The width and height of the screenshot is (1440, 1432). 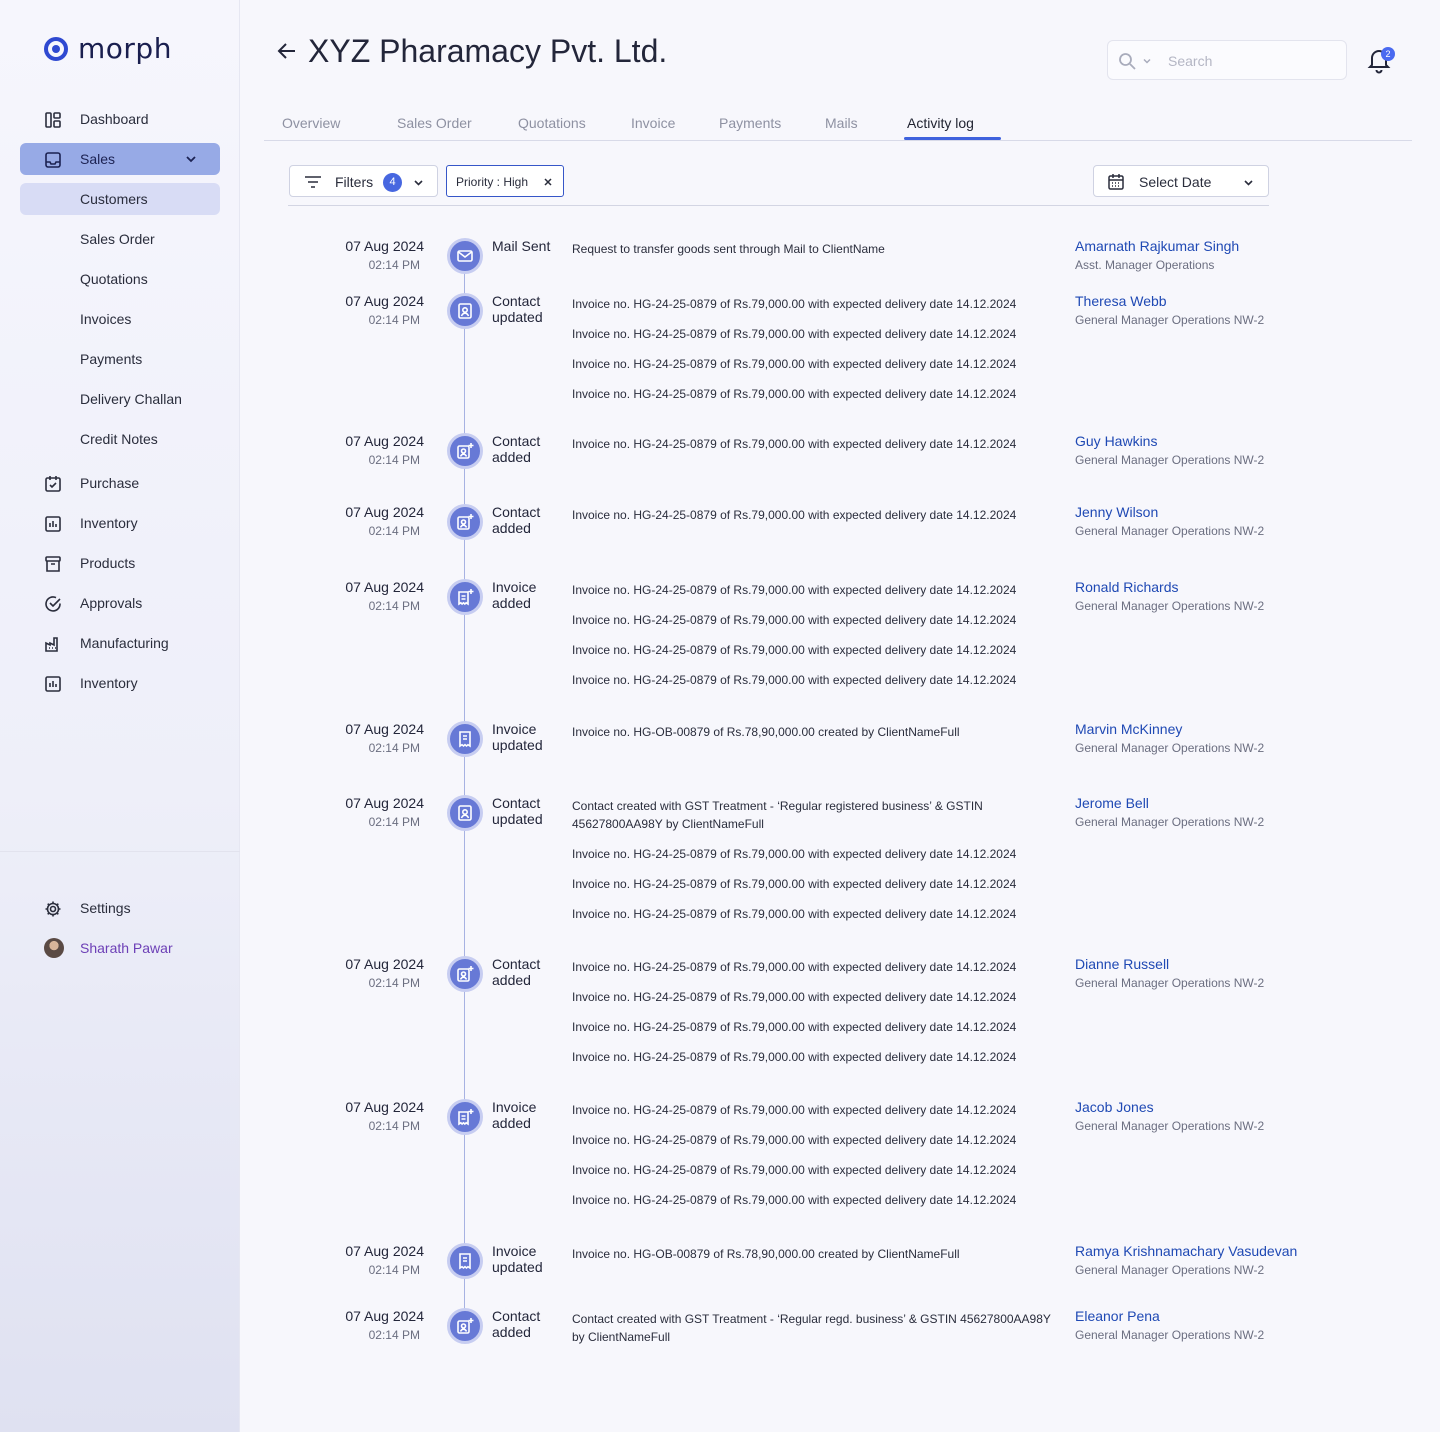 I want to click on activity-user-link: Guy Hawkins, so click(x=1116, y=441).